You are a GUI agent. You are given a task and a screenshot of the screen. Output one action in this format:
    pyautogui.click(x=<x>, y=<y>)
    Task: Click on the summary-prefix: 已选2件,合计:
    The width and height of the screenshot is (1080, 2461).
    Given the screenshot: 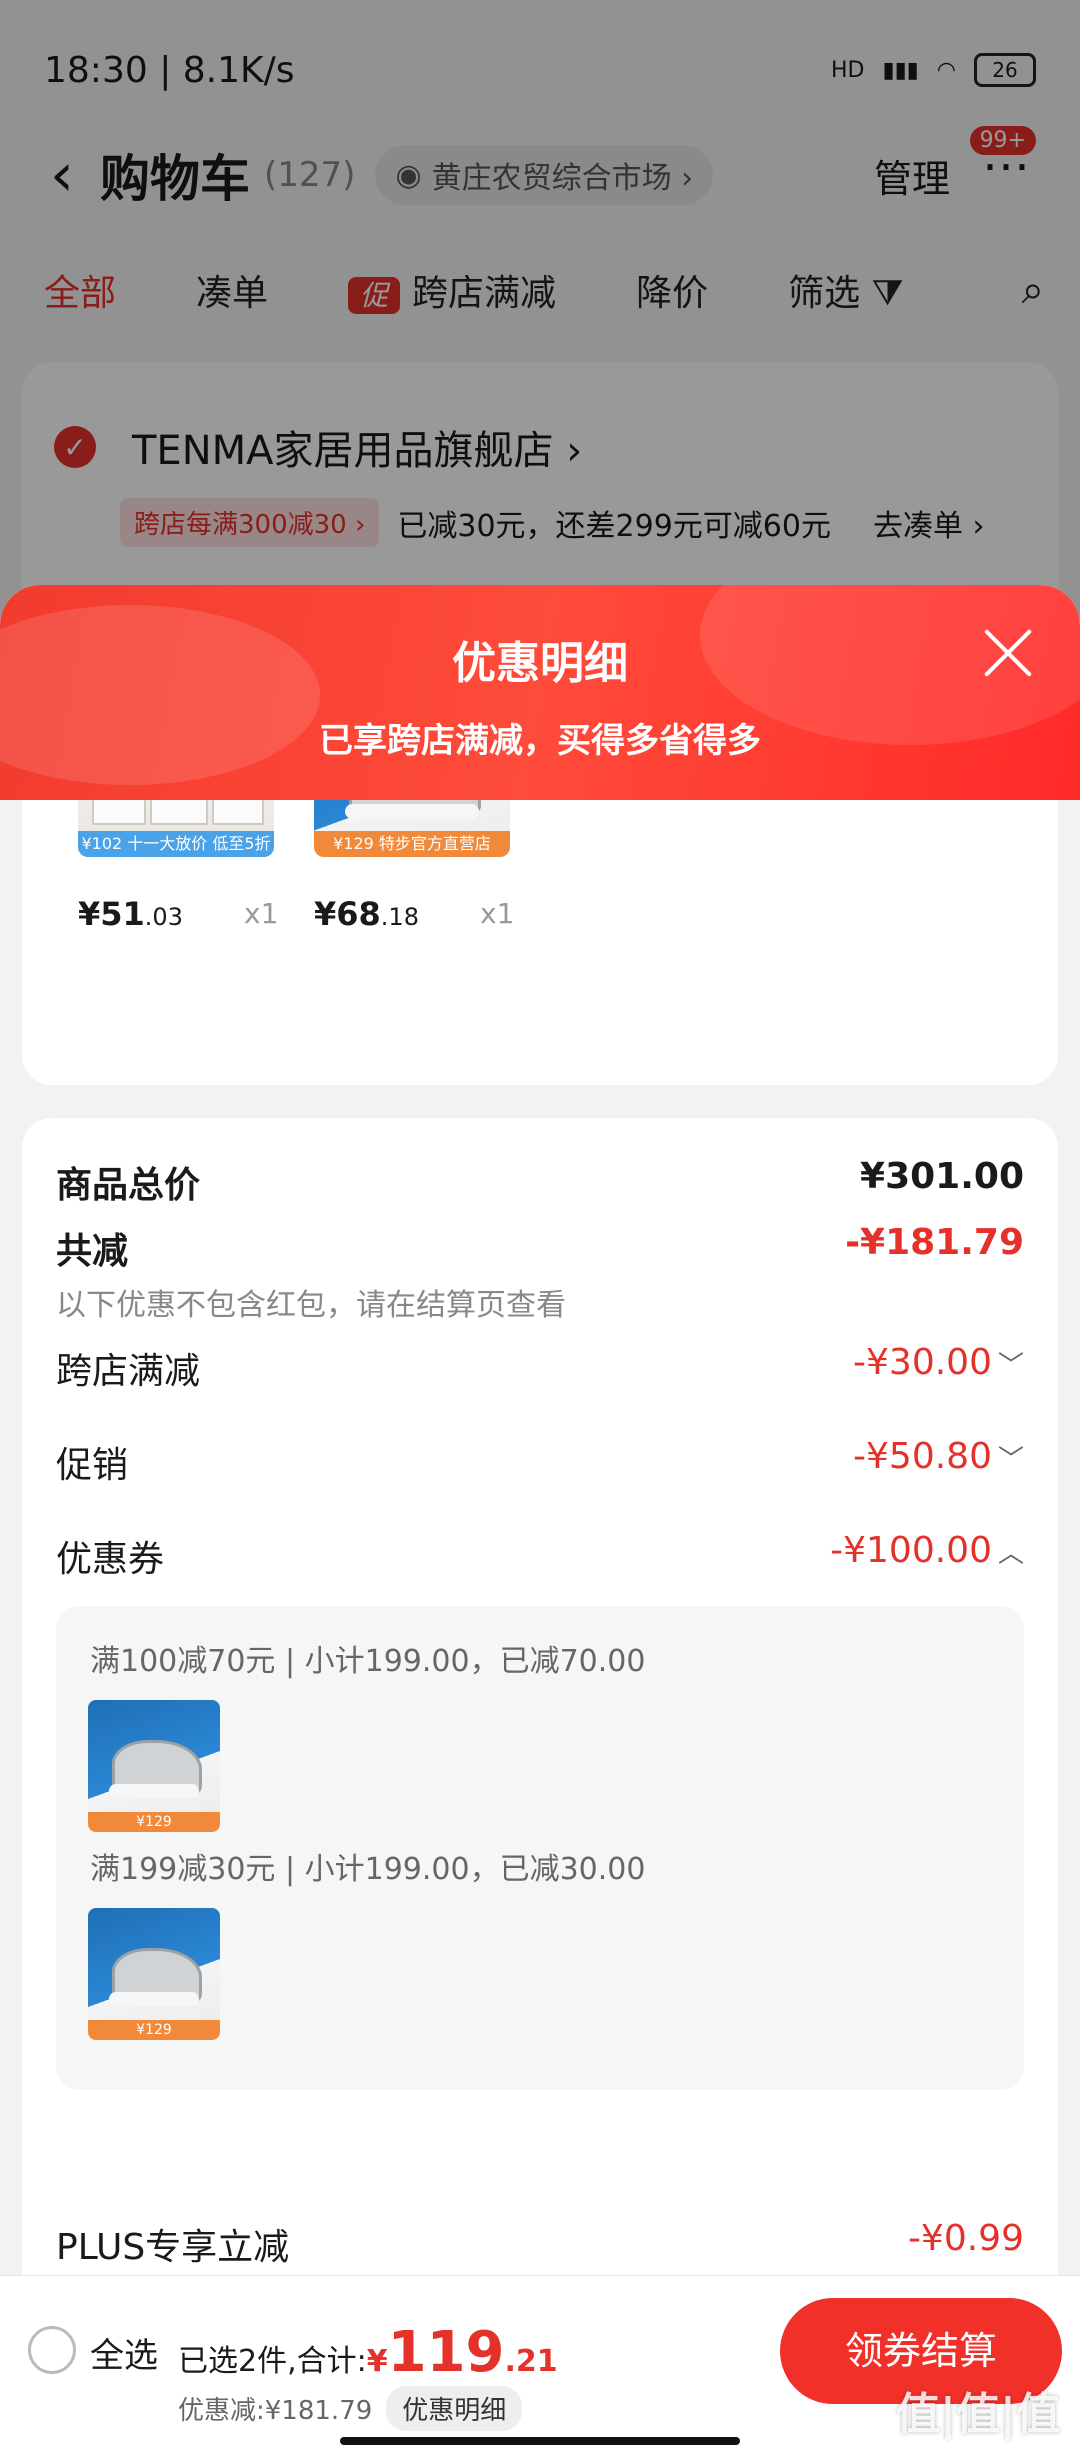 What is the action you would take?
    pyautogui.click(x=272, y=2361)
    